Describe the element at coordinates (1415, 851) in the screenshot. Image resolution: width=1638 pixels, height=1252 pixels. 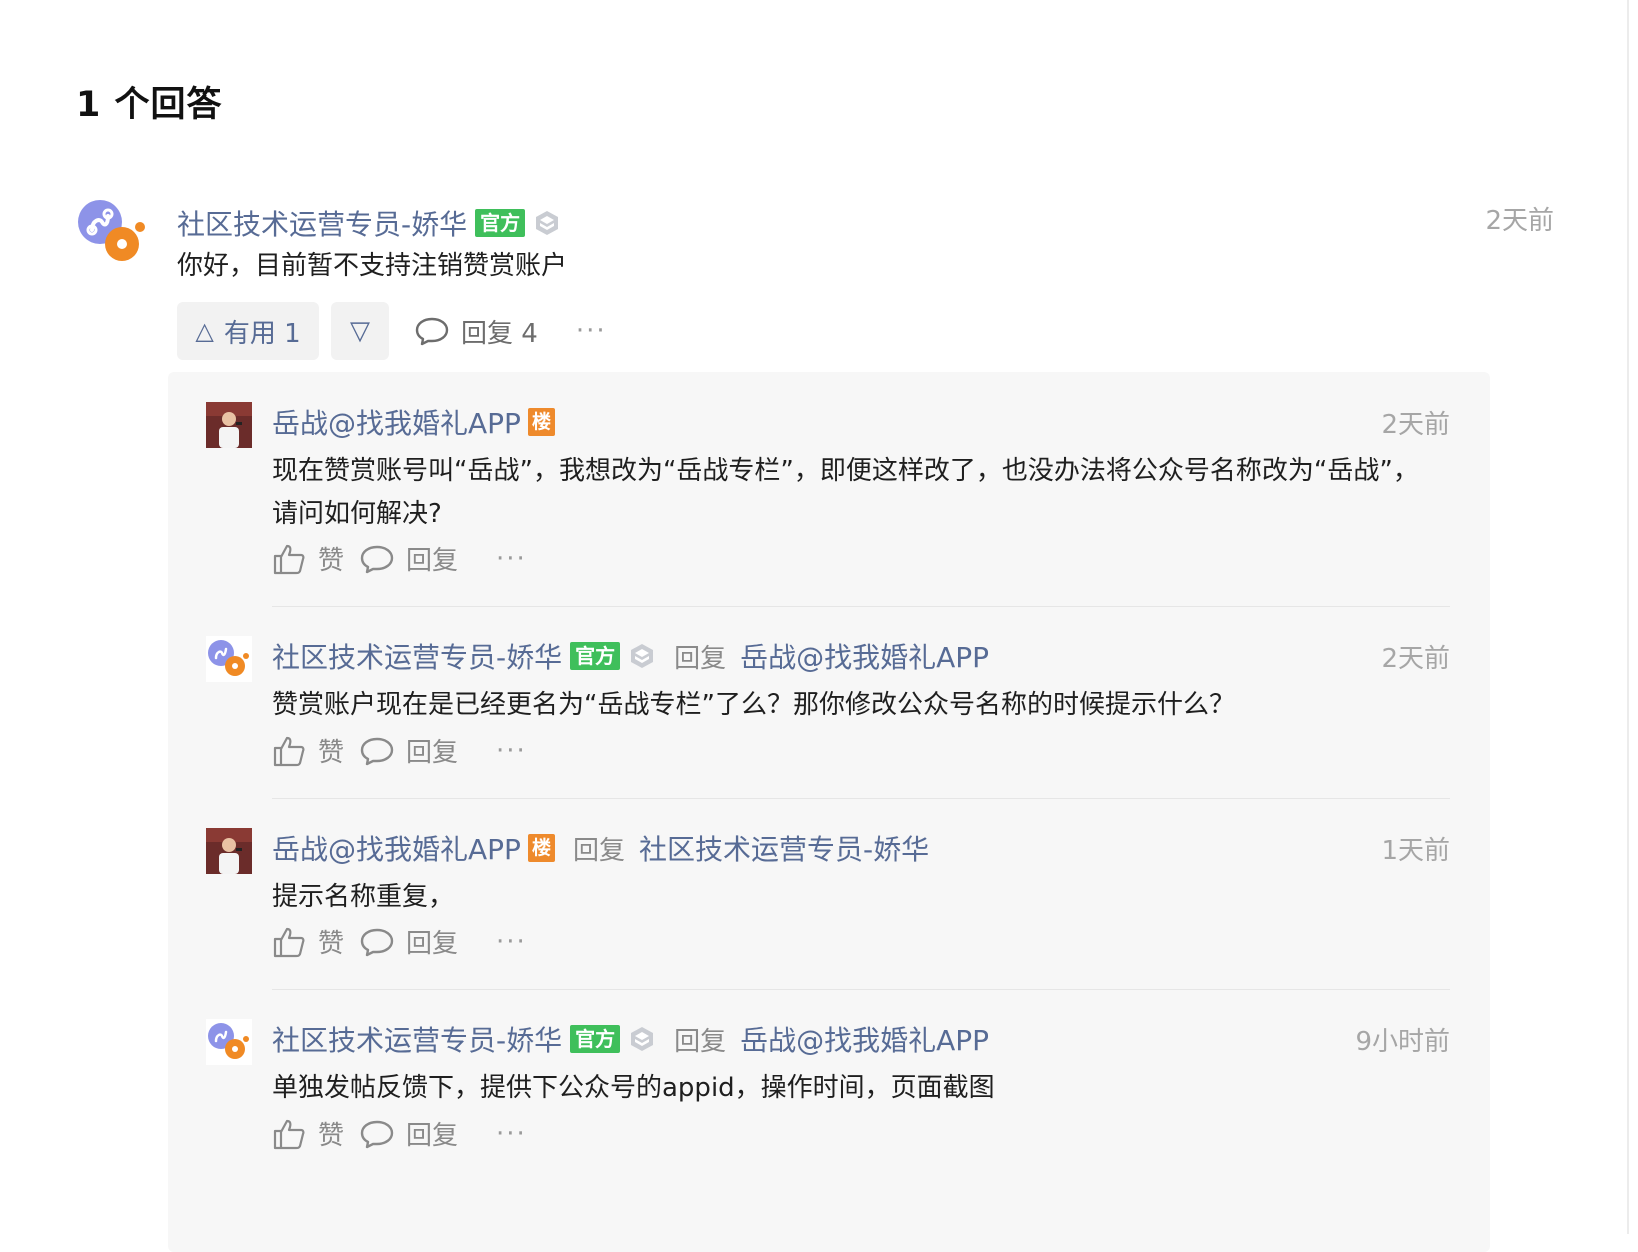
I see `reply-timestamp: 1天前` at that location.